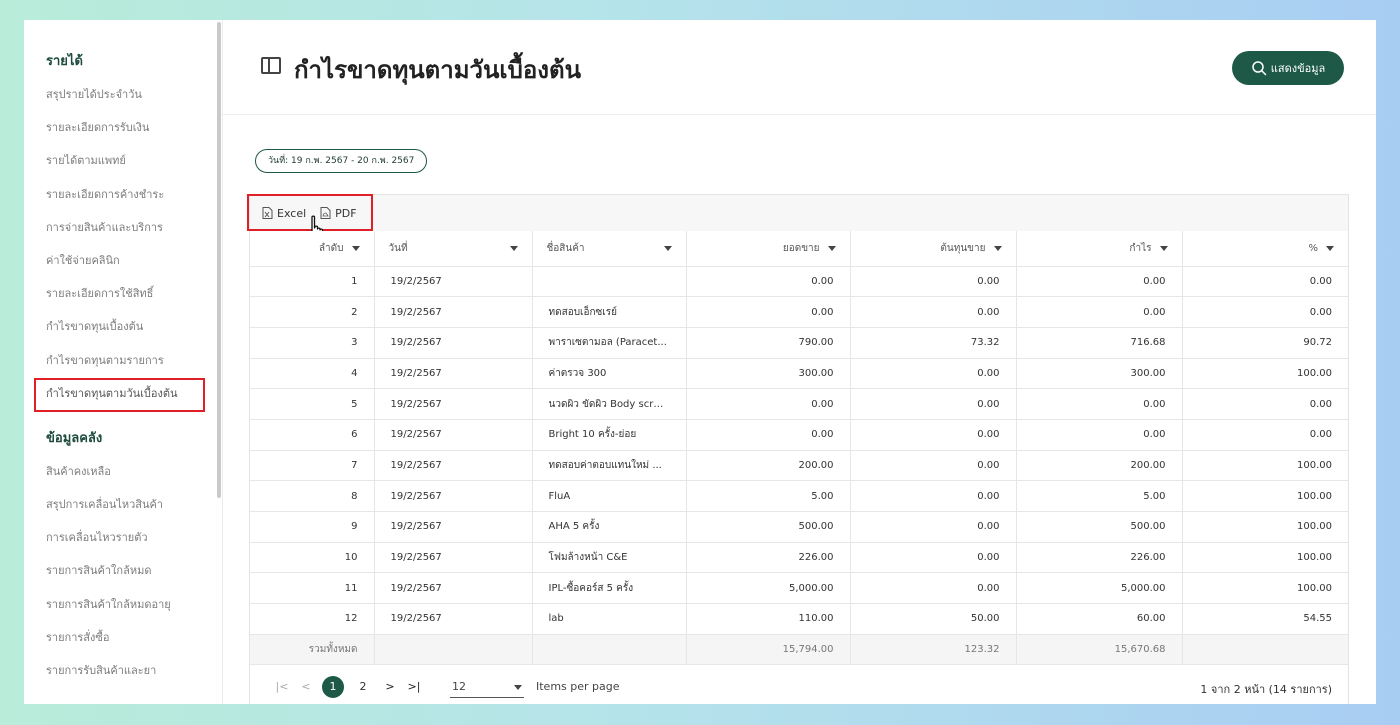 This screenshot has height=725, width=1400. What do you see at coordinates (123, 478) in the screenshot?
I see `sidebar-item-stock-remaining: สินค้าคงเหลือ` at bounding box center [123, 478].